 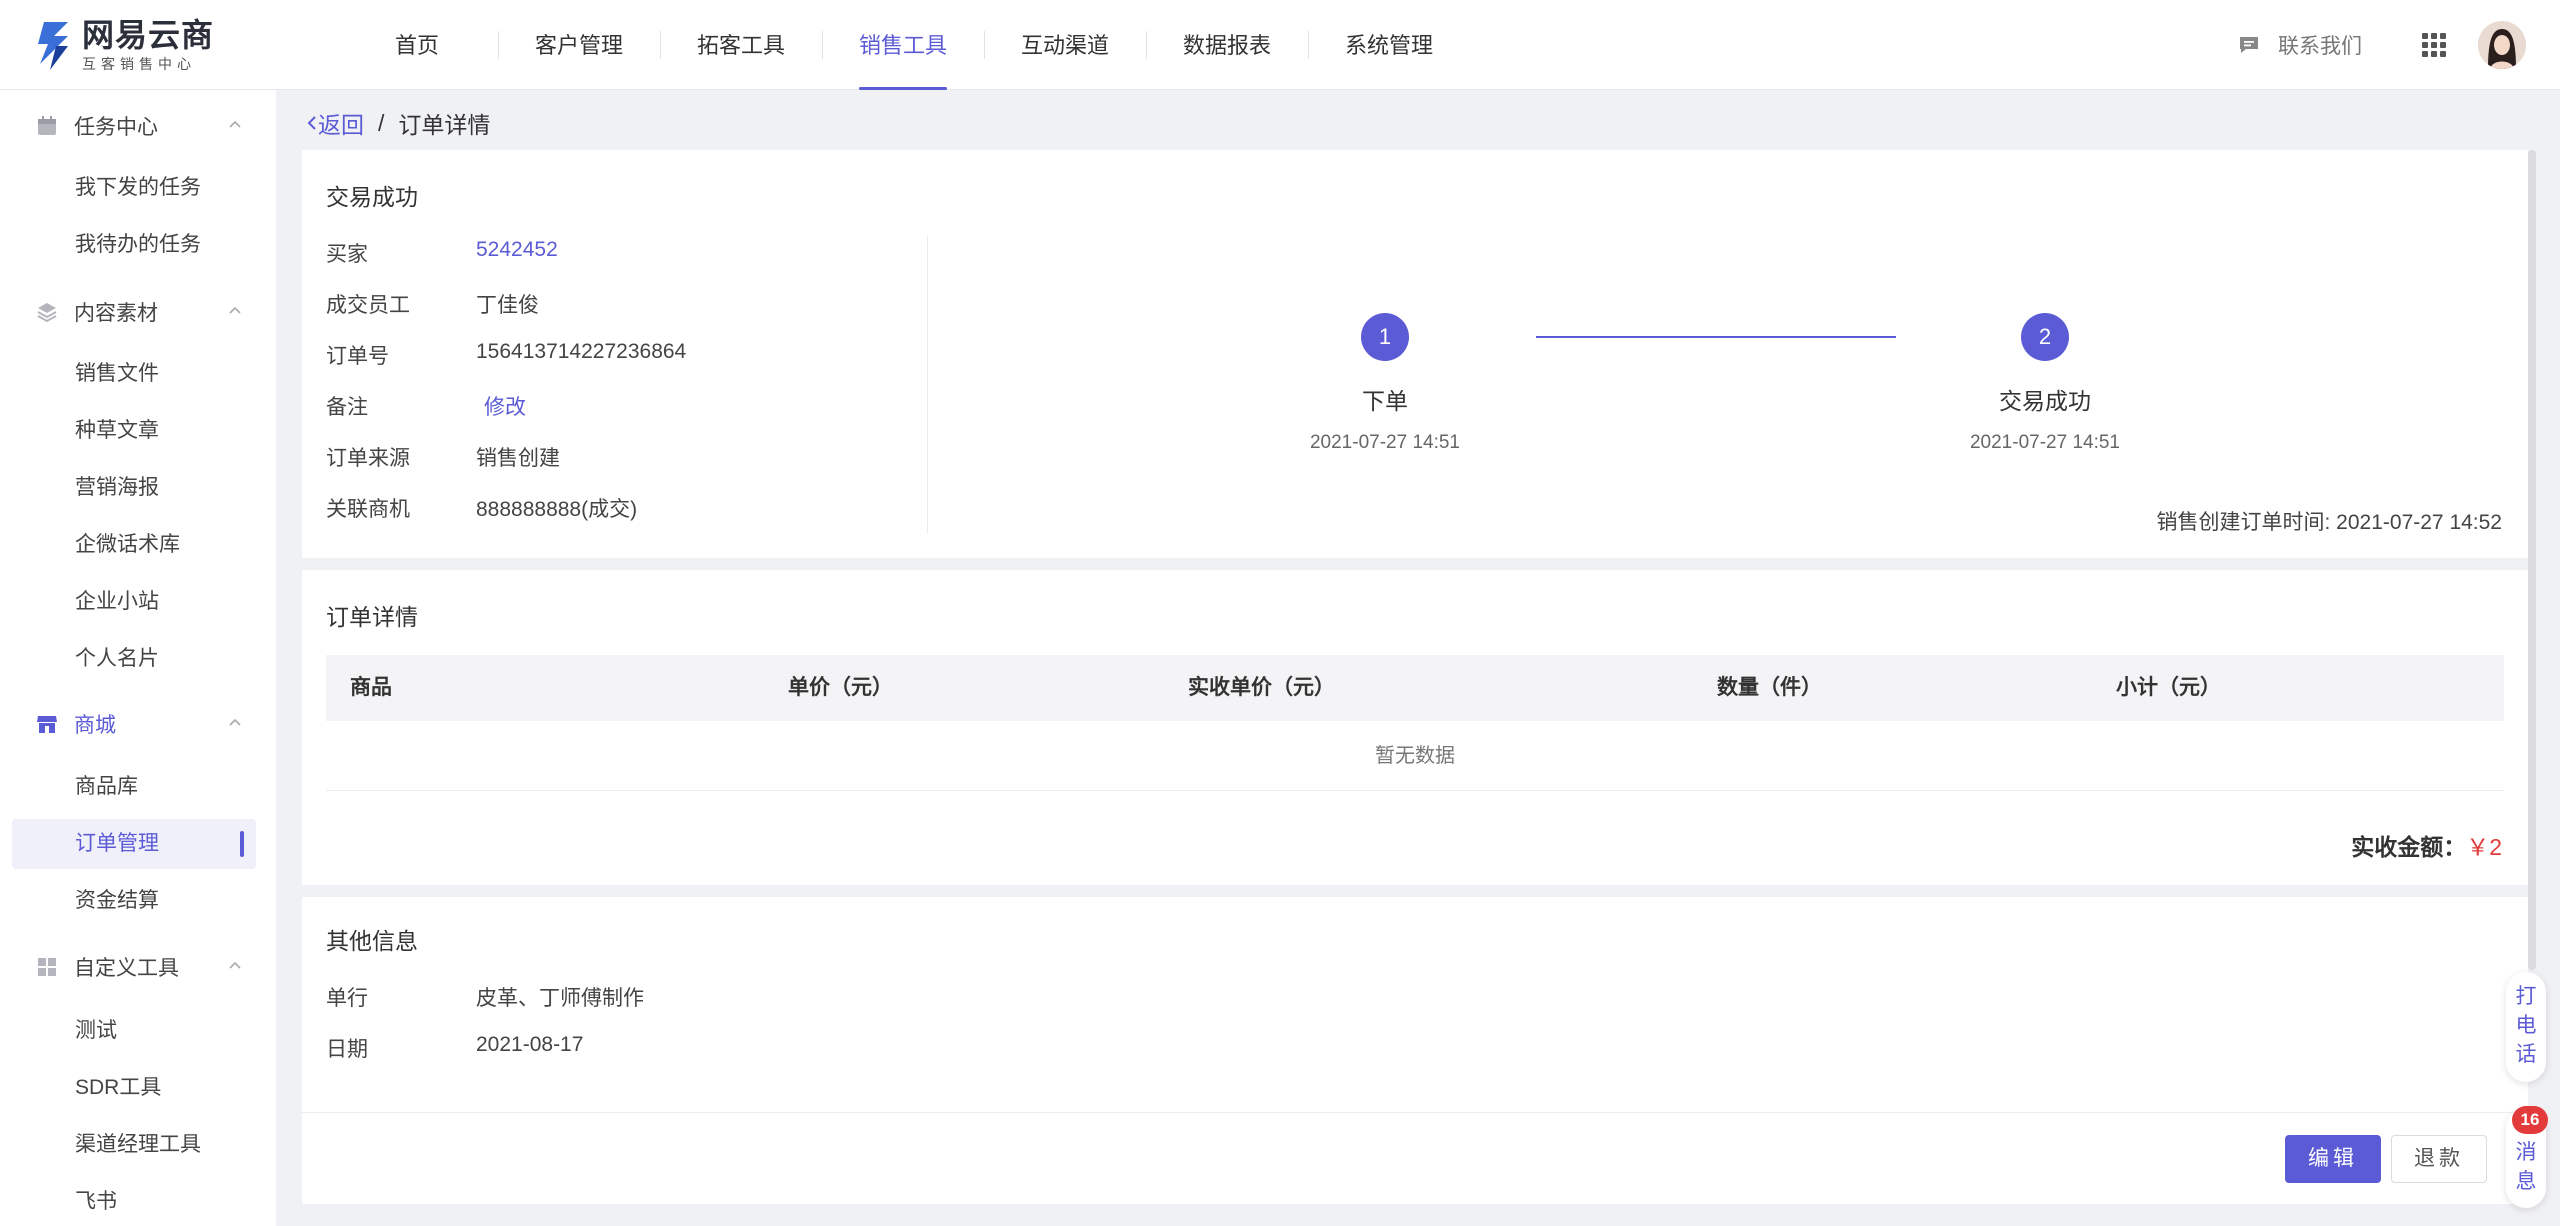 What do you see at coordinates (1716, 337) in the screenshot?
I see `step-connector` at bounding box center [1716, 337].